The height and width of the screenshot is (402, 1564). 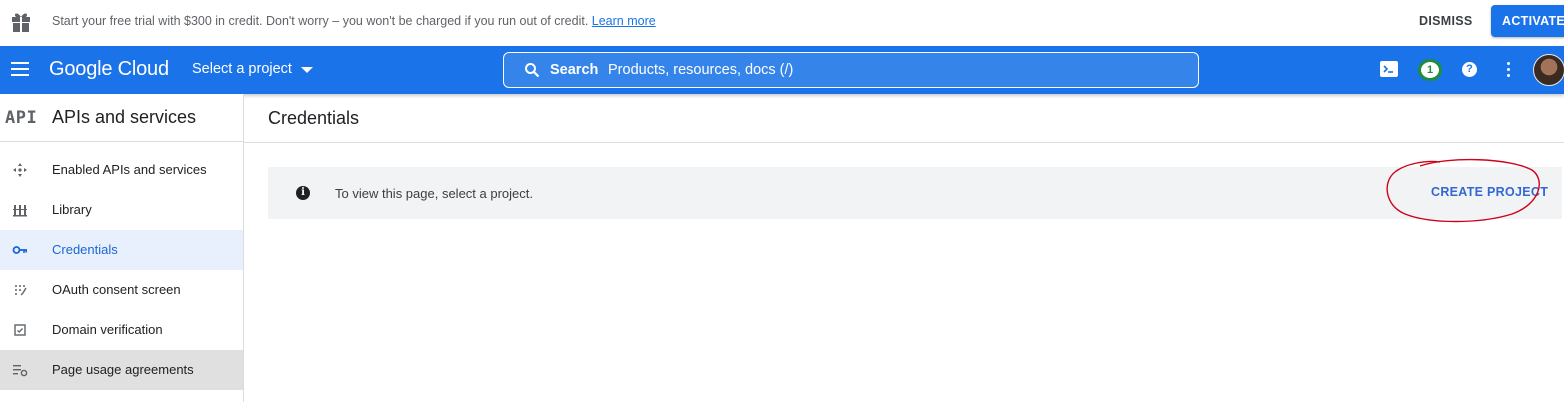 What do you see at coordinates (1469, 69) in the screenshot?
I see `help-icon: ?` at bounding box center [1469, 69].